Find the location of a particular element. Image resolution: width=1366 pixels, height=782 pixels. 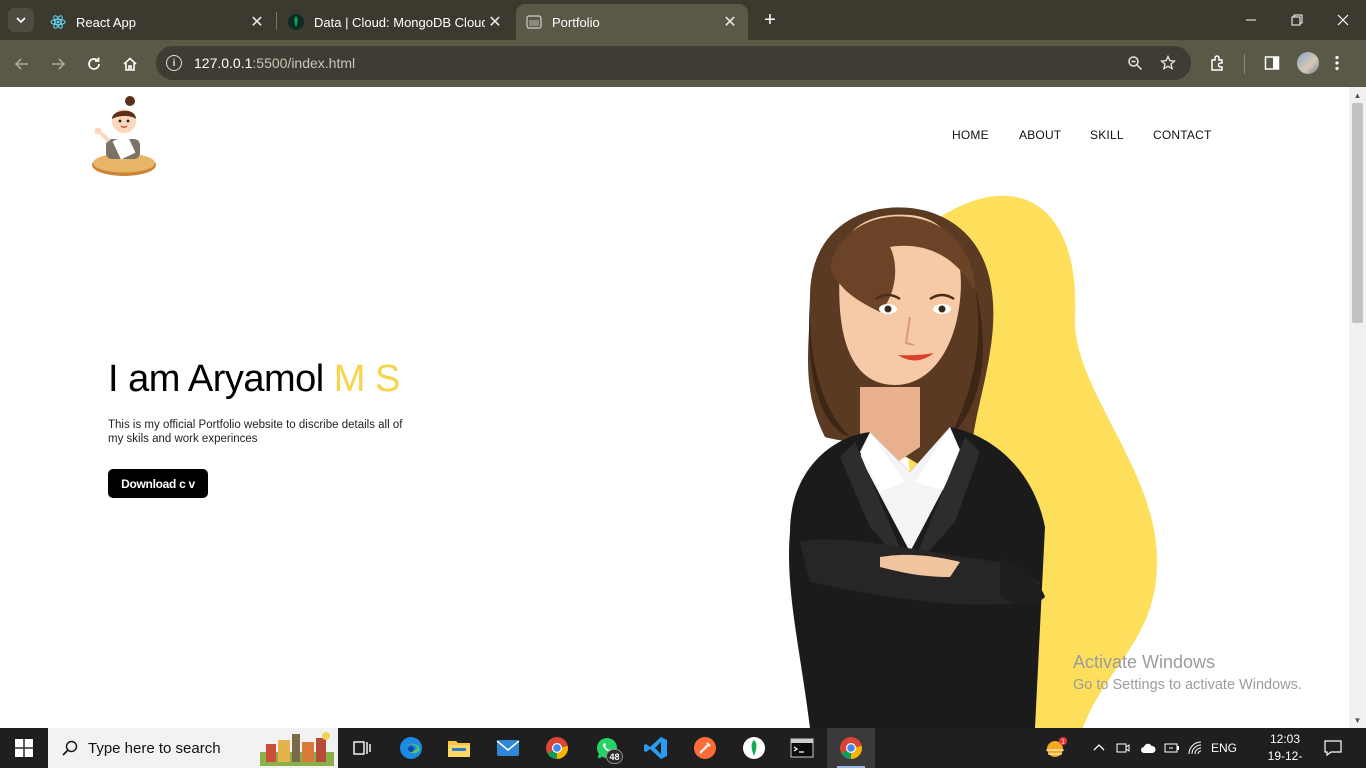

puzzle-icon is located at coordinates (1217, 63).